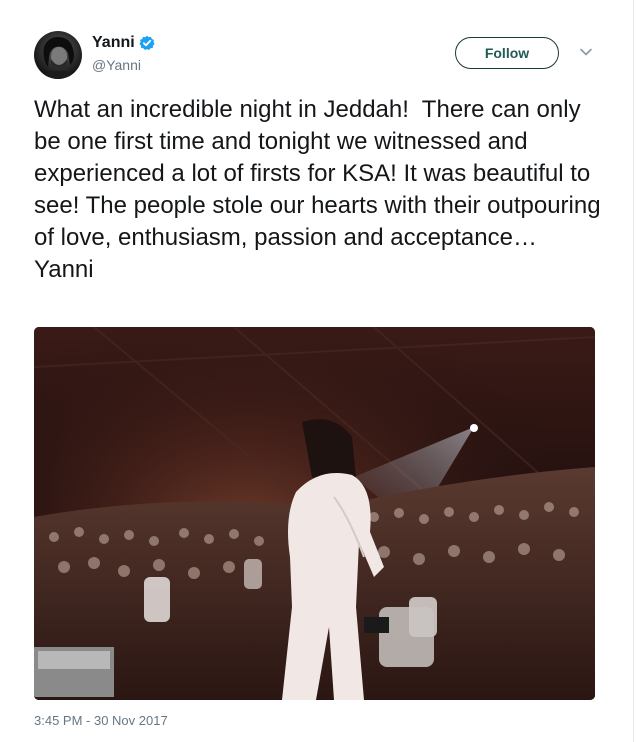 The width and height of the screenshot is (636, 742). What do you see at coordinates (147, 43) in the screenshot?
I see `verified-badge-icon` at bounding box center [147, 43].